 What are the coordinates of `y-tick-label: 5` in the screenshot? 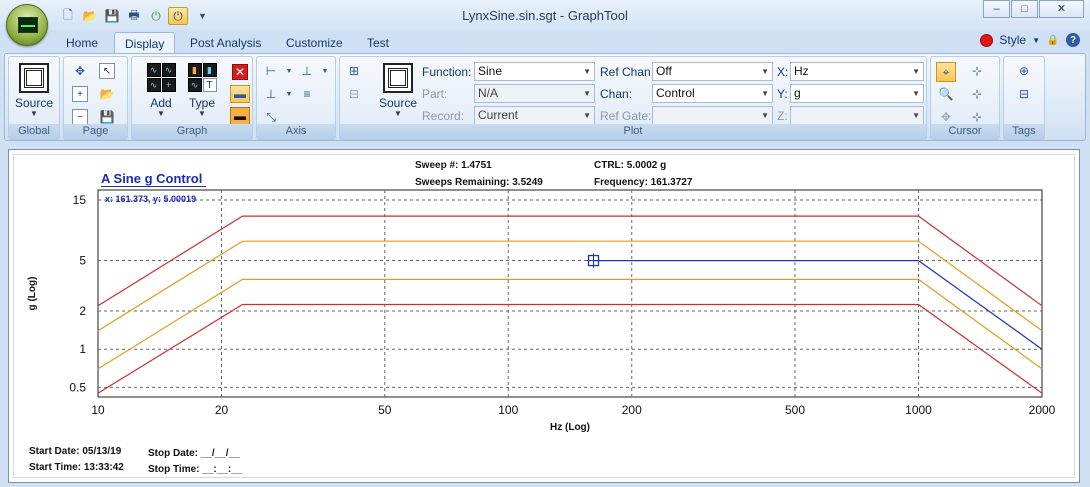 It's located at (82, 261).